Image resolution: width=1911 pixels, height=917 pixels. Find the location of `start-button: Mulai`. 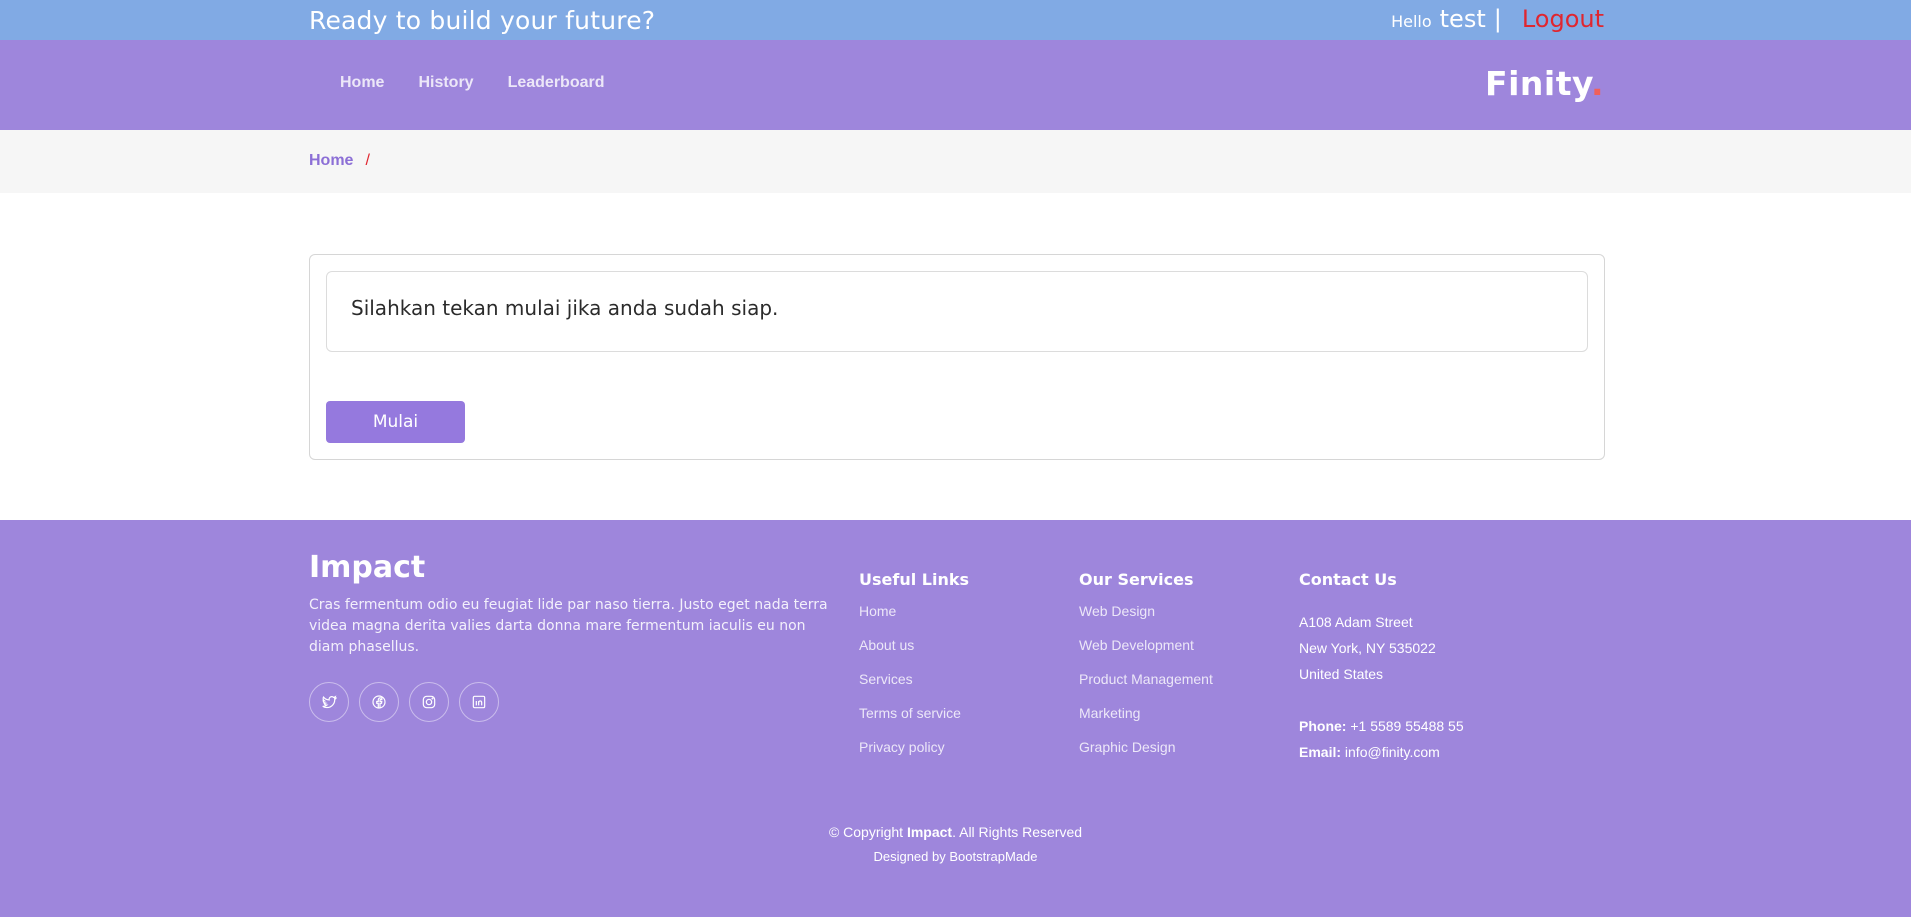

start-button: Mulai is located at coordinates (395, 422).